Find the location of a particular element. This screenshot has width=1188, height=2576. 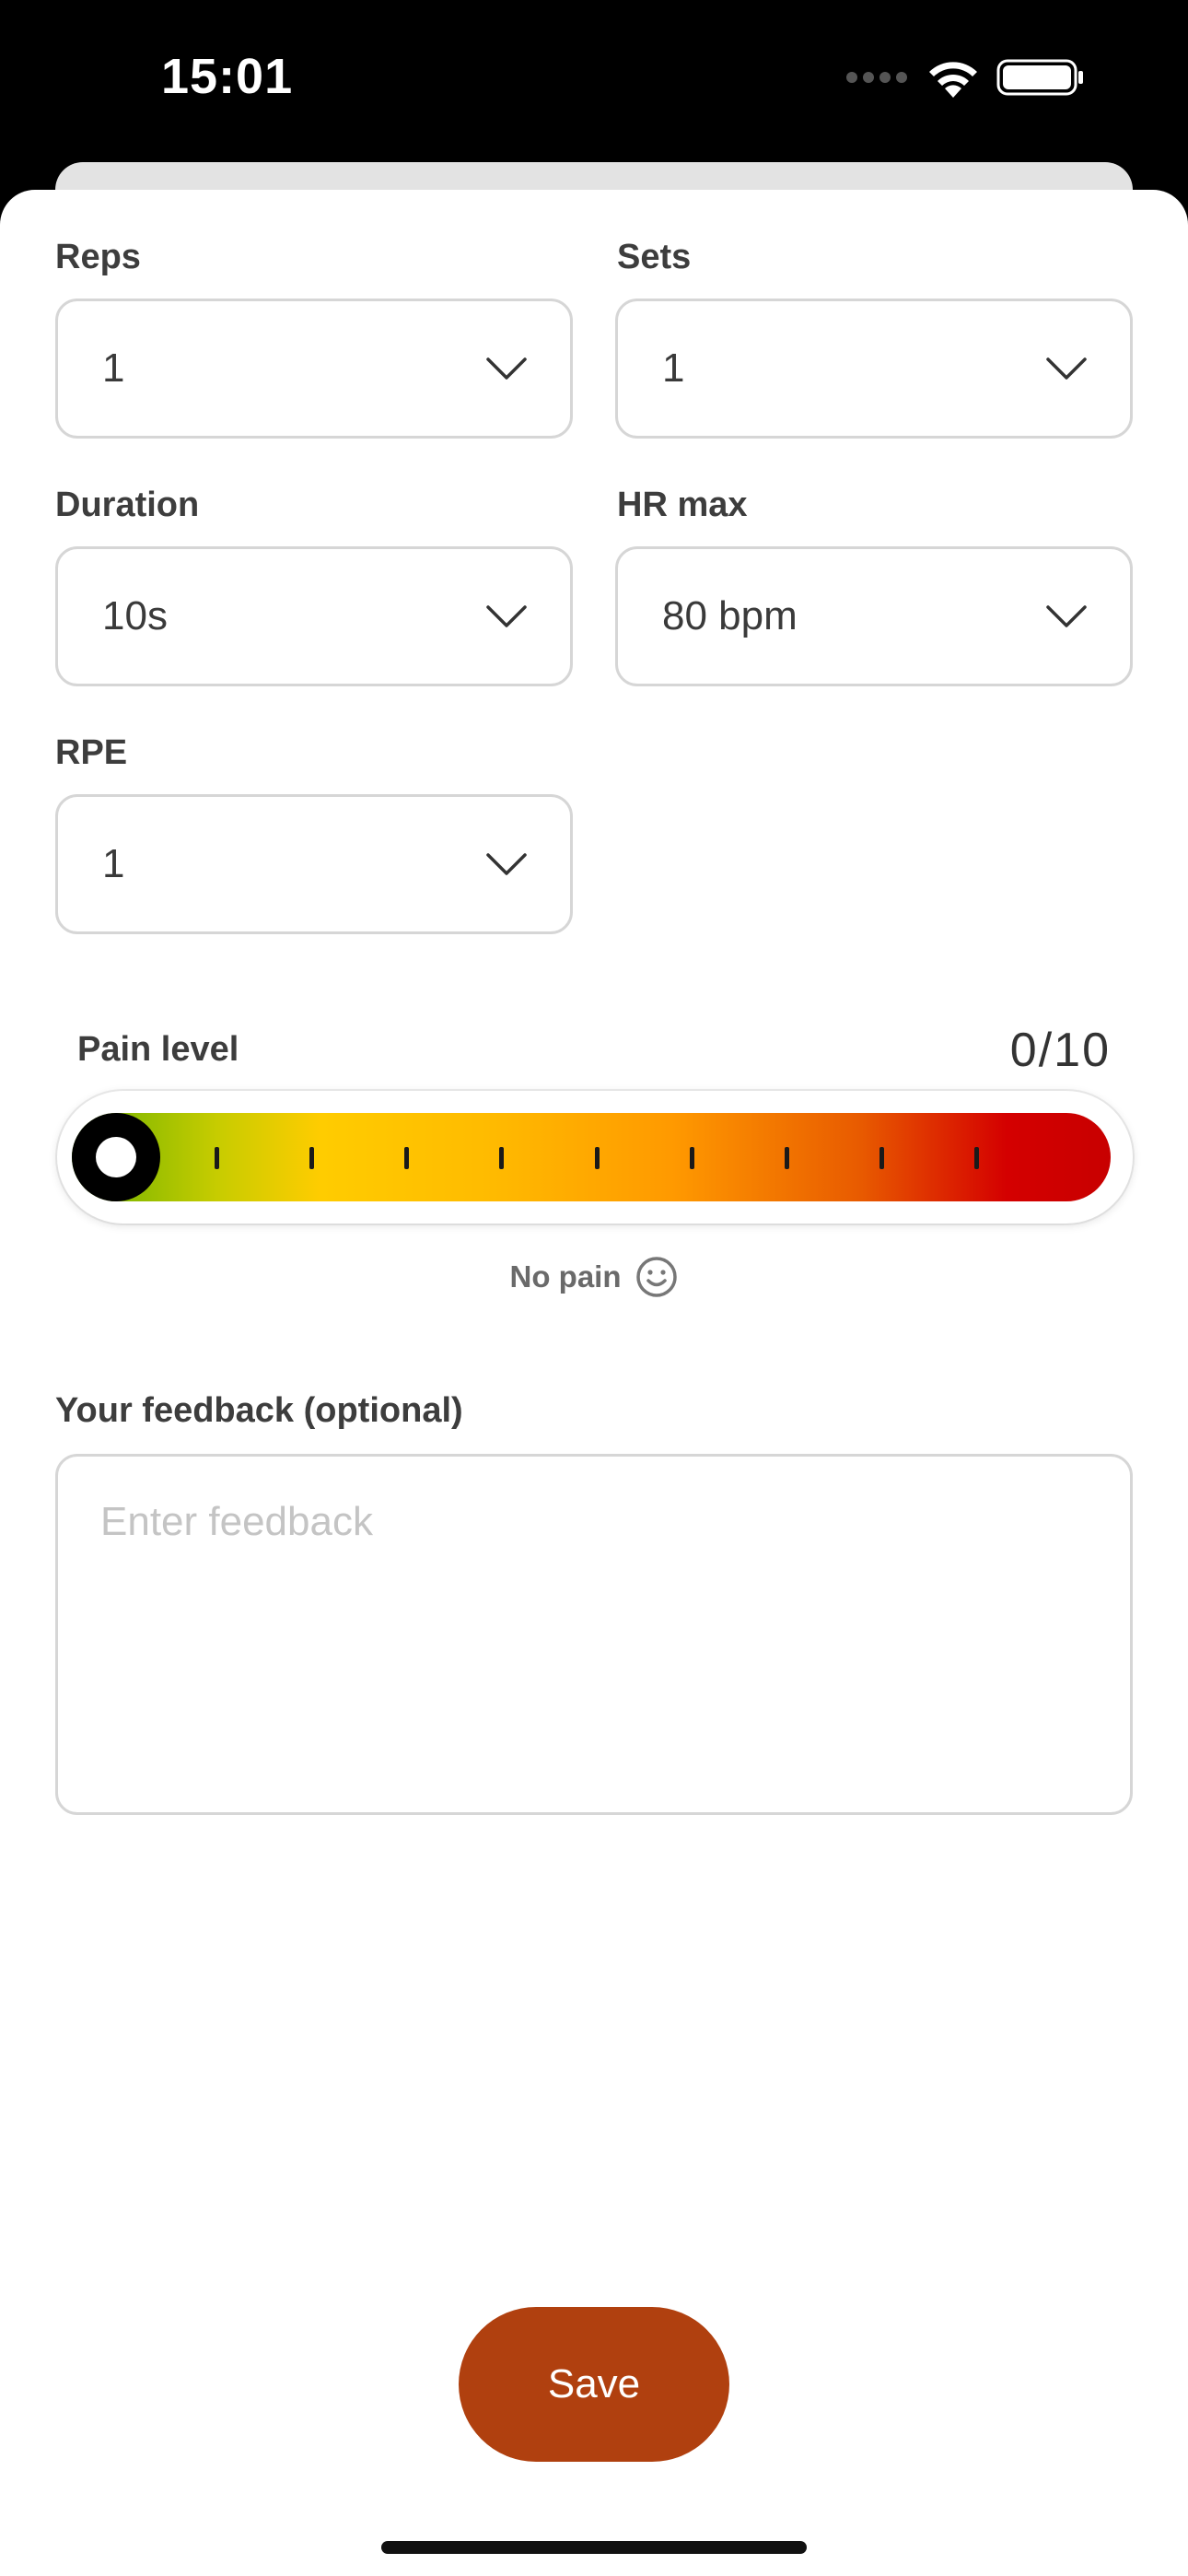

sets-label: Sets is located at coordinates (654, 257).